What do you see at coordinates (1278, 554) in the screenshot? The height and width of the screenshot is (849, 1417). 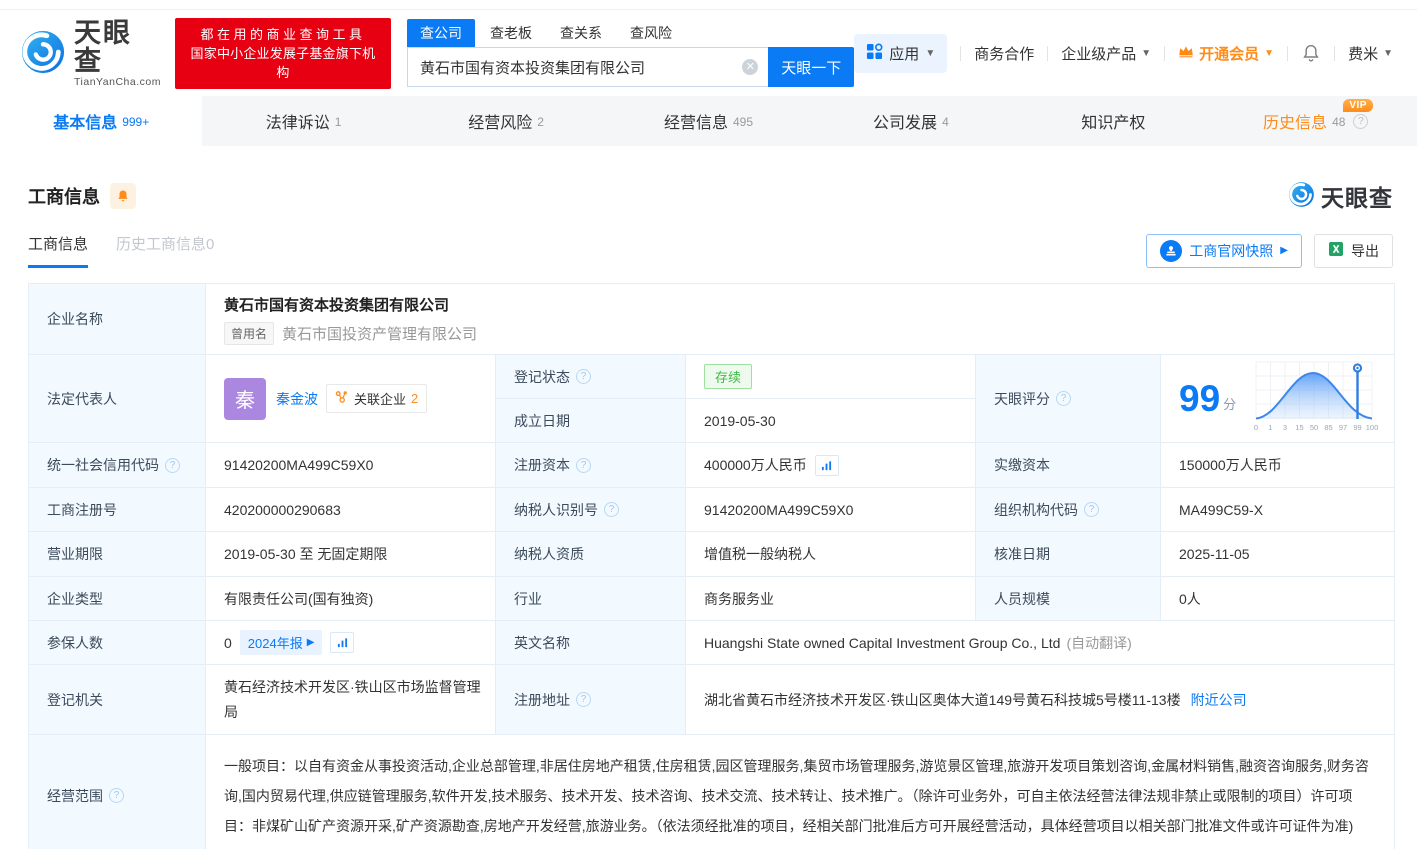 I see `field-value-approval-date: 2025-11-05` at bounding box center [1278, 554].